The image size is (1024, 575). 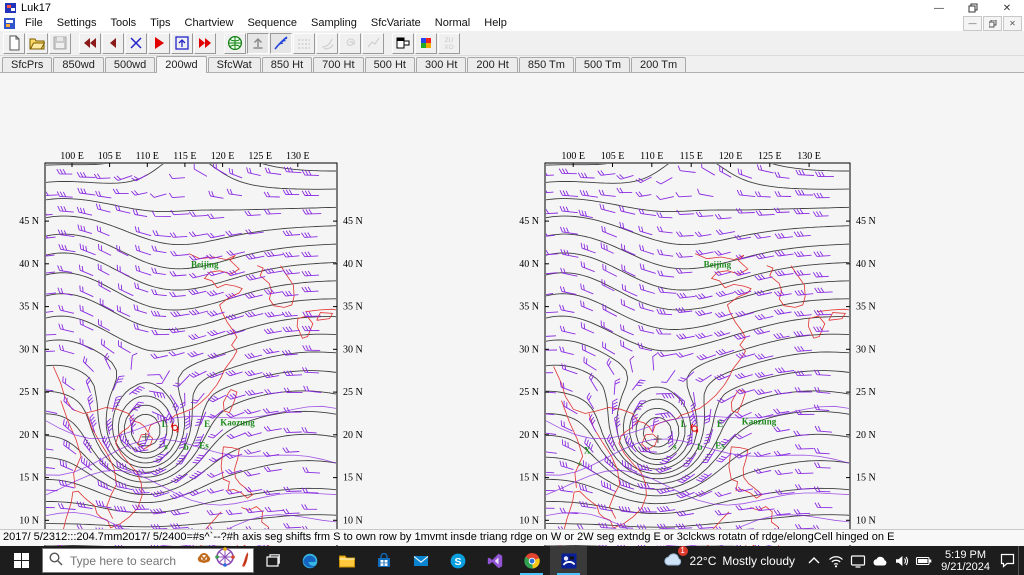 I want to click on tab-200wd: 200wd, so click(x=181, y=64).